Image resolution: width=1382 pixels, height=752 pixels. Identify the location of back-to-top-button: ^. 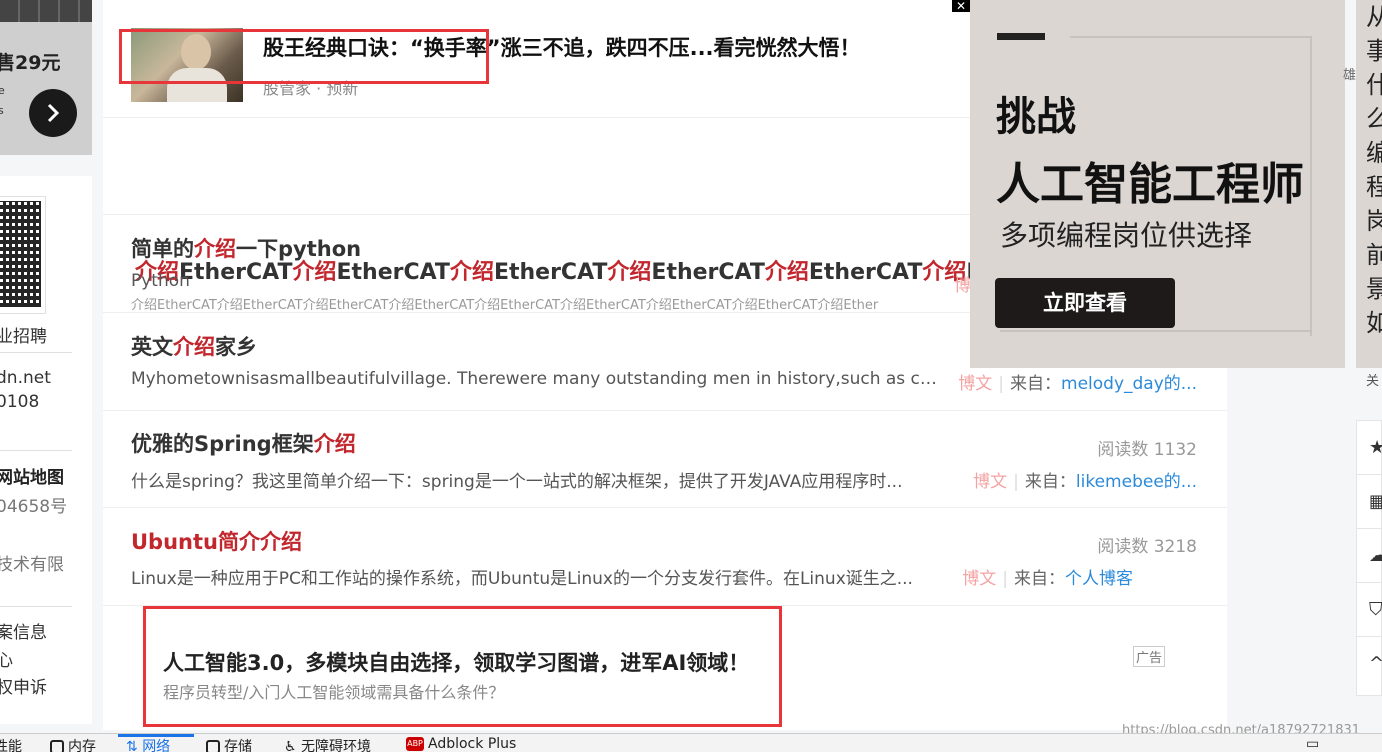
(1369, 664).